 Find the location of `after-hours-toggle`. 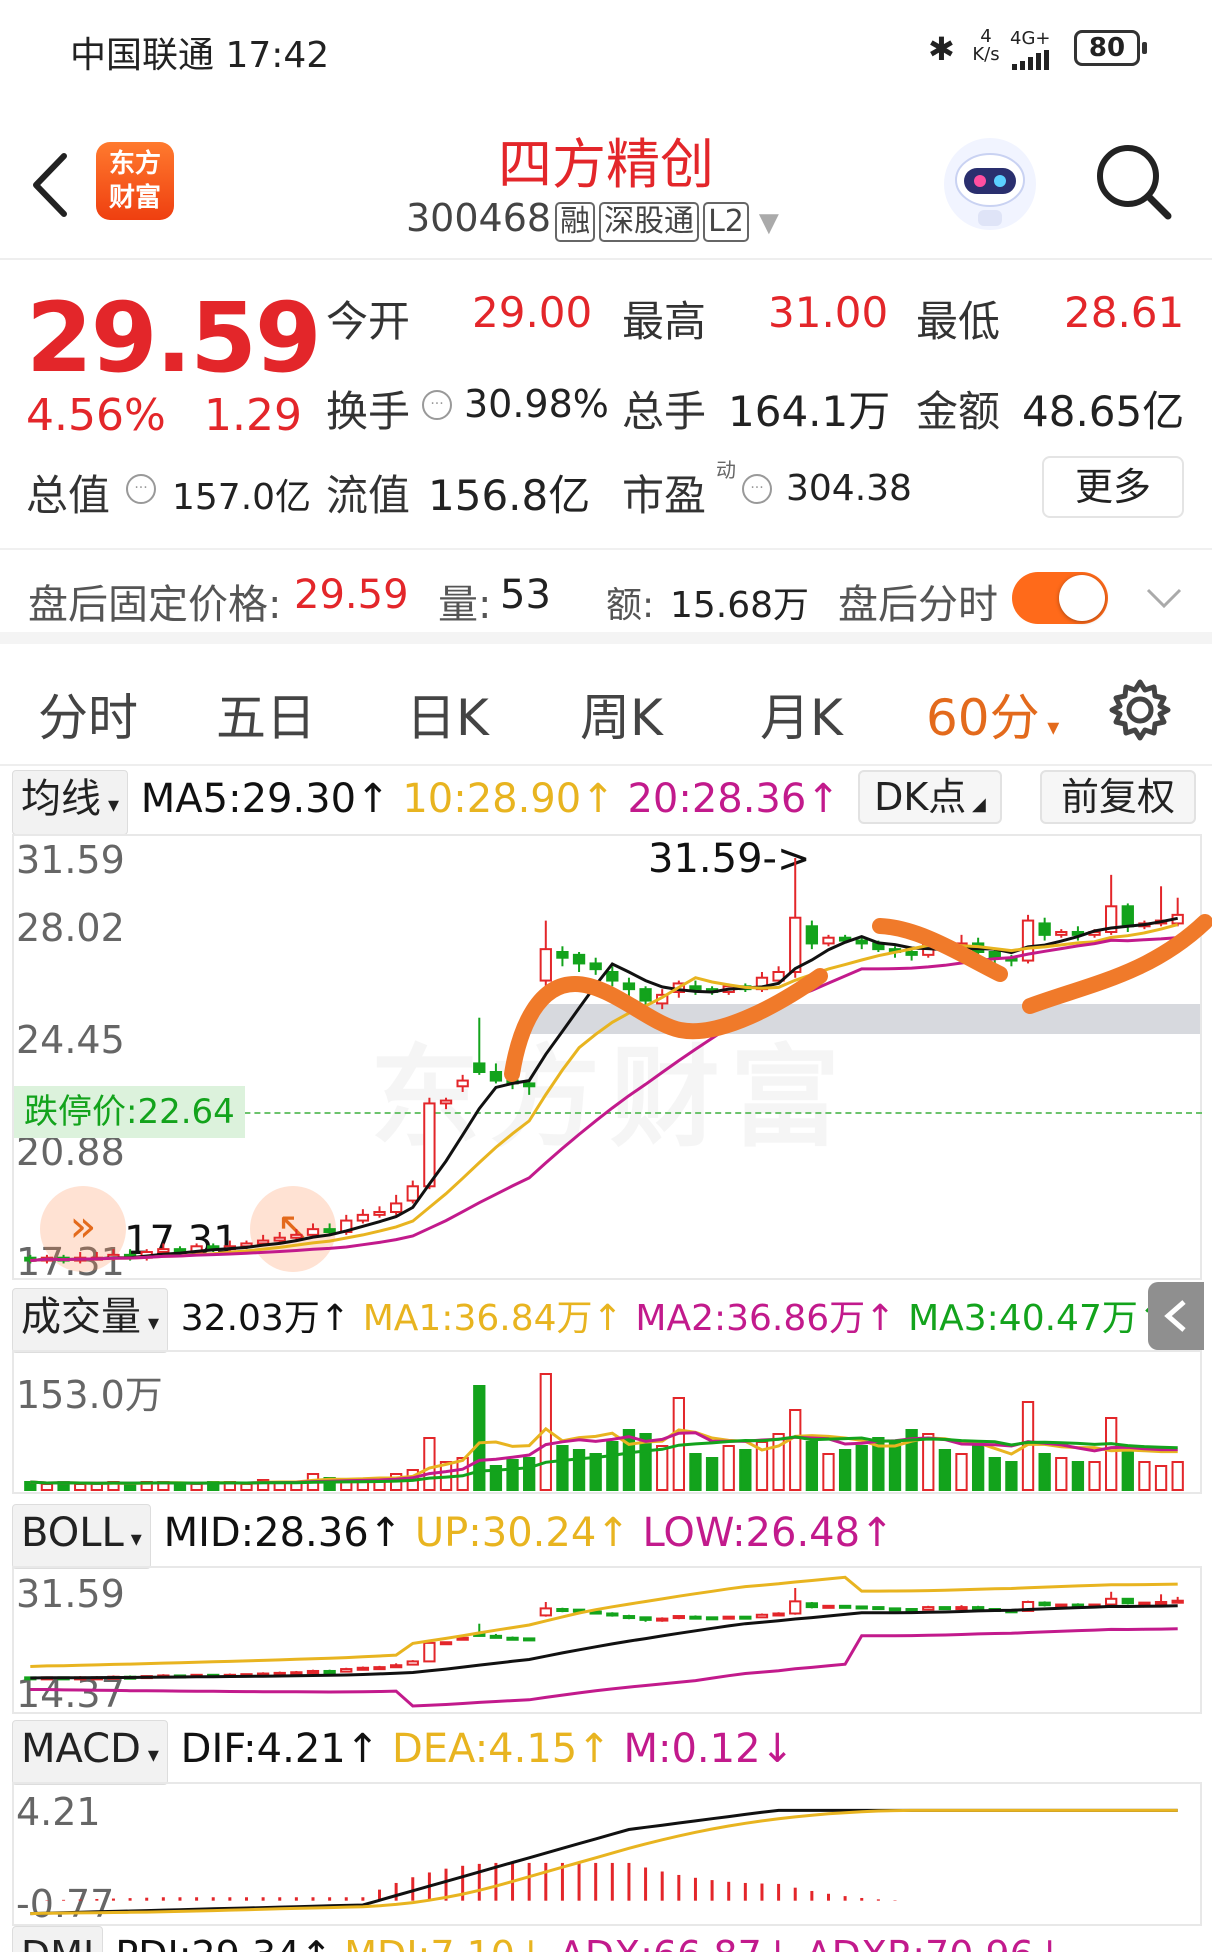

after-hours-toggle is located at coordinates (1060, 598).